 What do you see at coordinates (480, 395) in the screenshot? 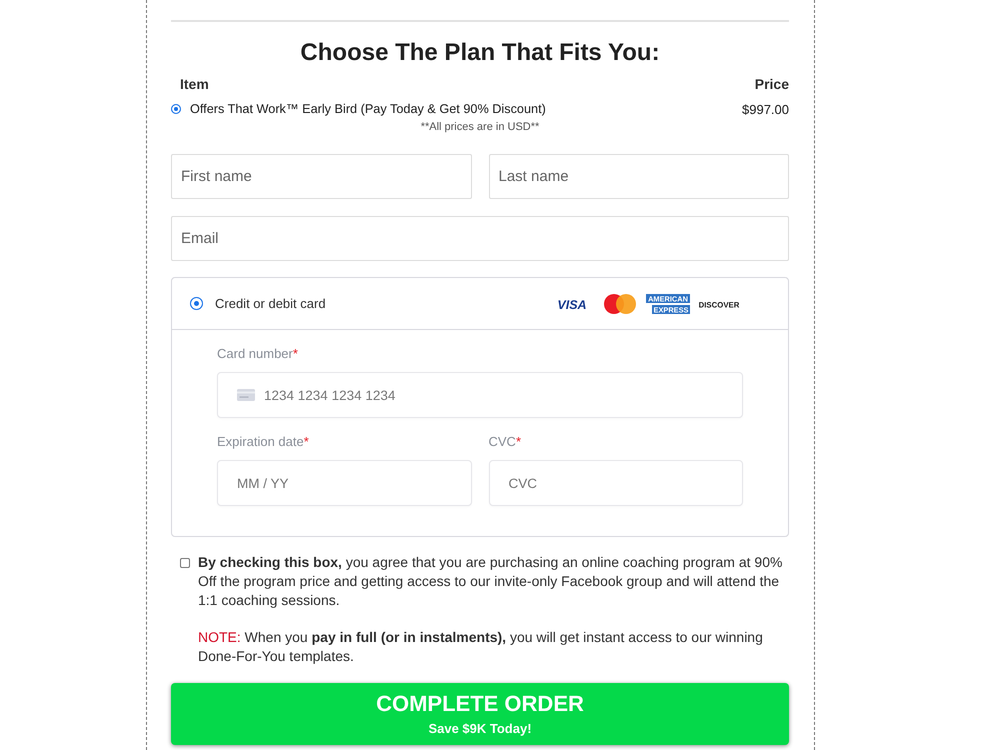
I see `card-number-field: 1234 1234 1234 1234` at bounding box center [480, 395].